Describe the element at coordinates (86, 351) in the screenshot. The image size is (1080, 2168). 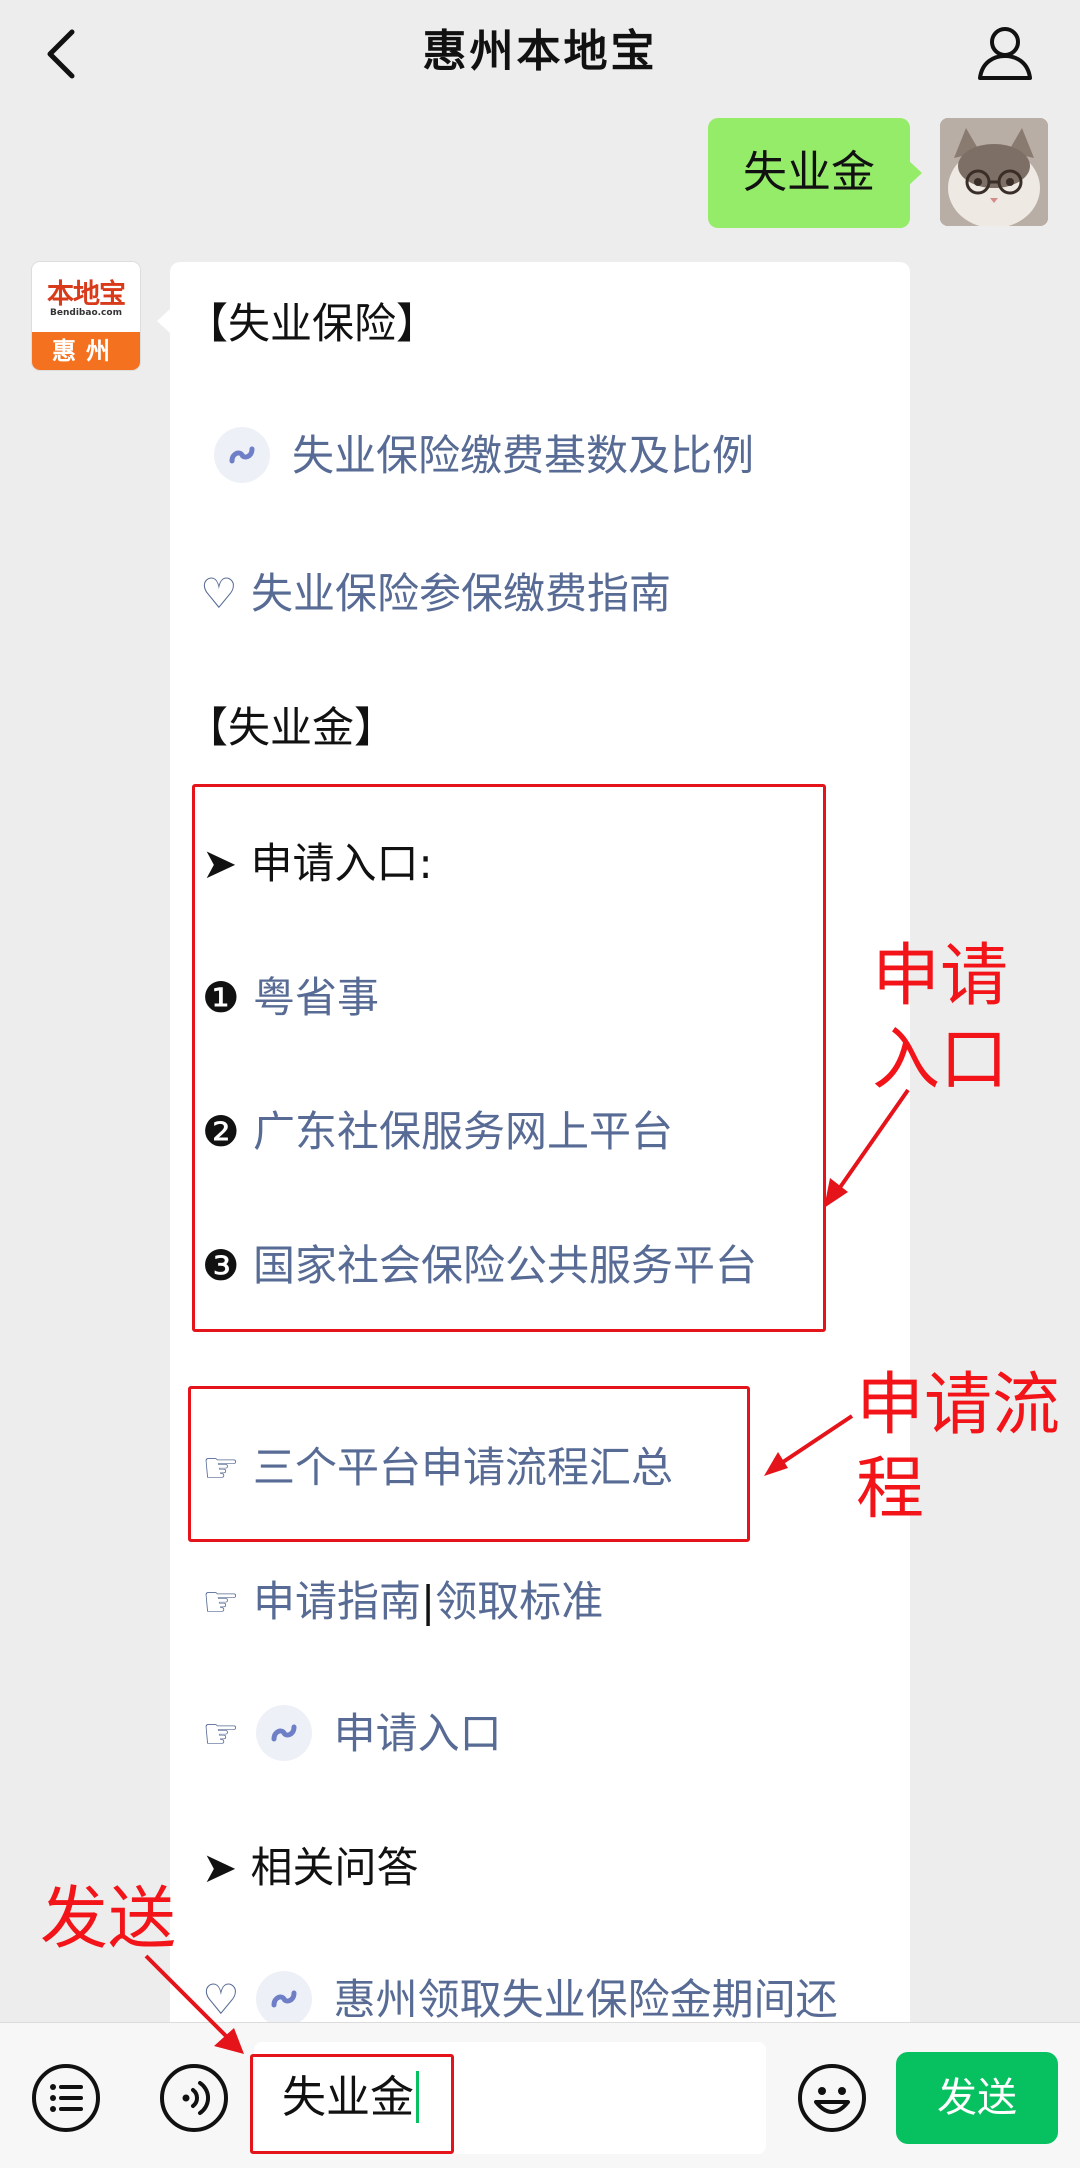
I see `avatar-city-label: 惠州` at that location.